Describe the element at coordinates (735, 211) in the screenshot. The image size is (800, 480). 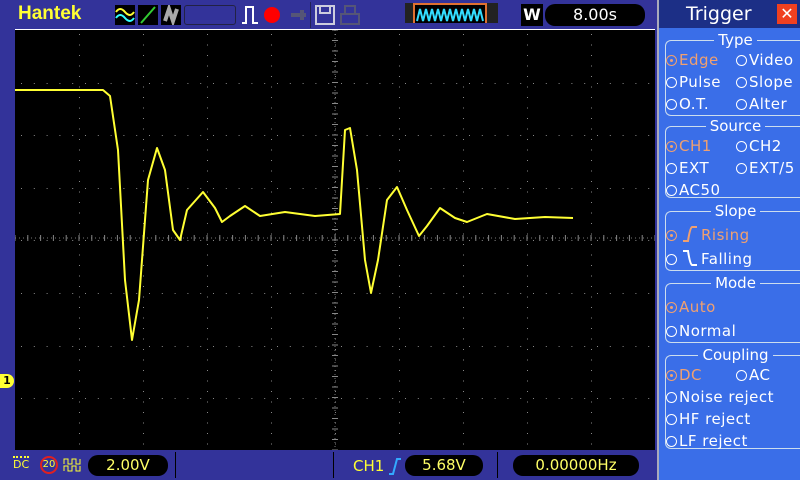
I see `group-title: Slope` at that location.